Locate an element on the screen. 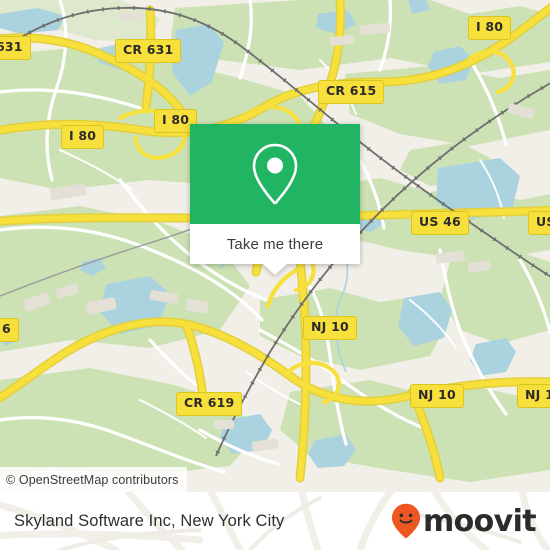 The height and width of the screenshot is (550, 550). moovit-logo: moovit is located at coordinates (464, 521).